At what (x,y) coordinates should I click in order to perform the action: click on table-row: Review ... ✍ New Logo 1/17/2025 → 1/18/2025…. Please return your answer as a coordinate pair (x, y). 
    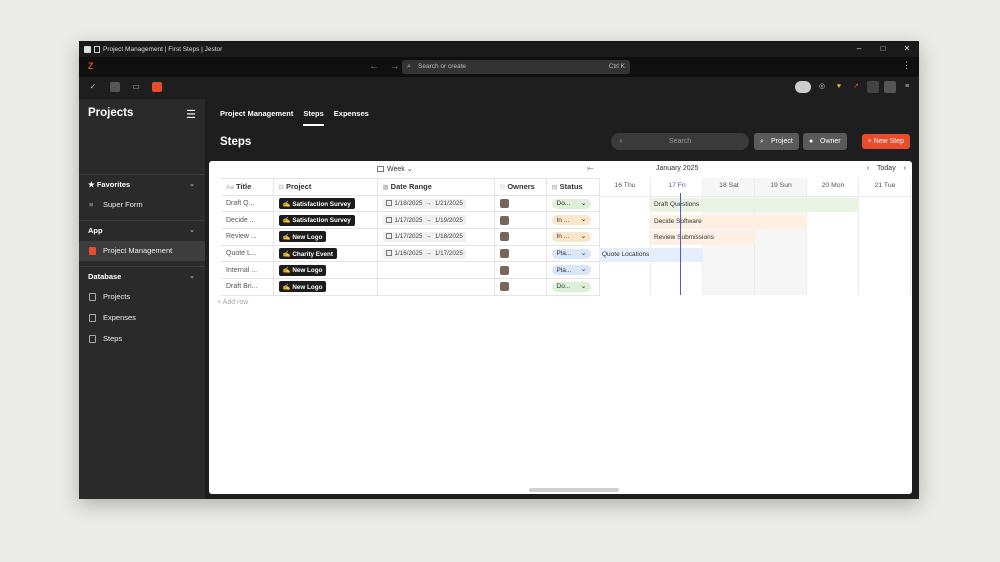
    Looking at the image, I should click on (410, 237).